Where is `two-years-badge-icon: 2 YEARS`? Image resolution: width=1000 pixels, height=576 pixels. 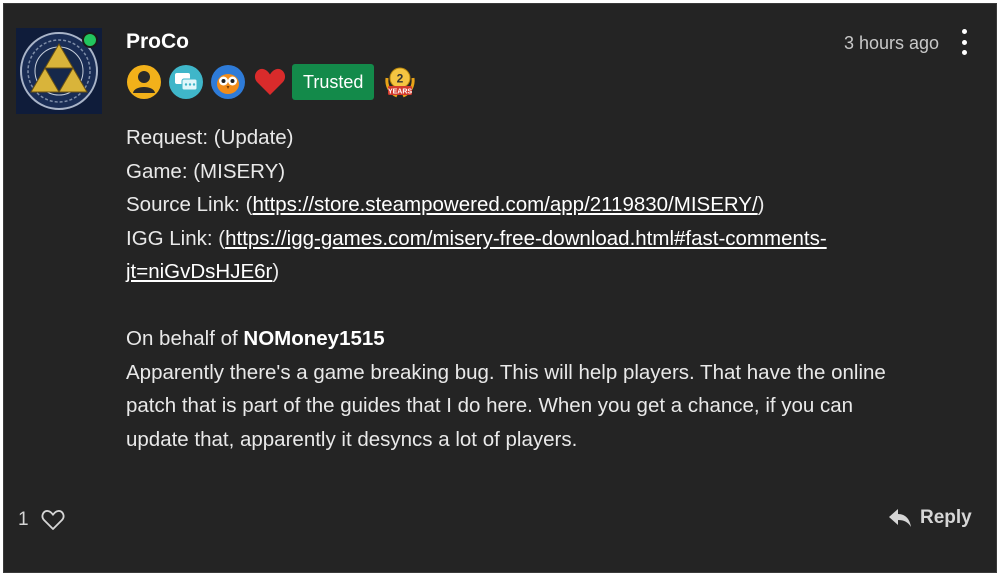
two-years-badge-icon: 2 YEARS is located at coordinates (400, 82).